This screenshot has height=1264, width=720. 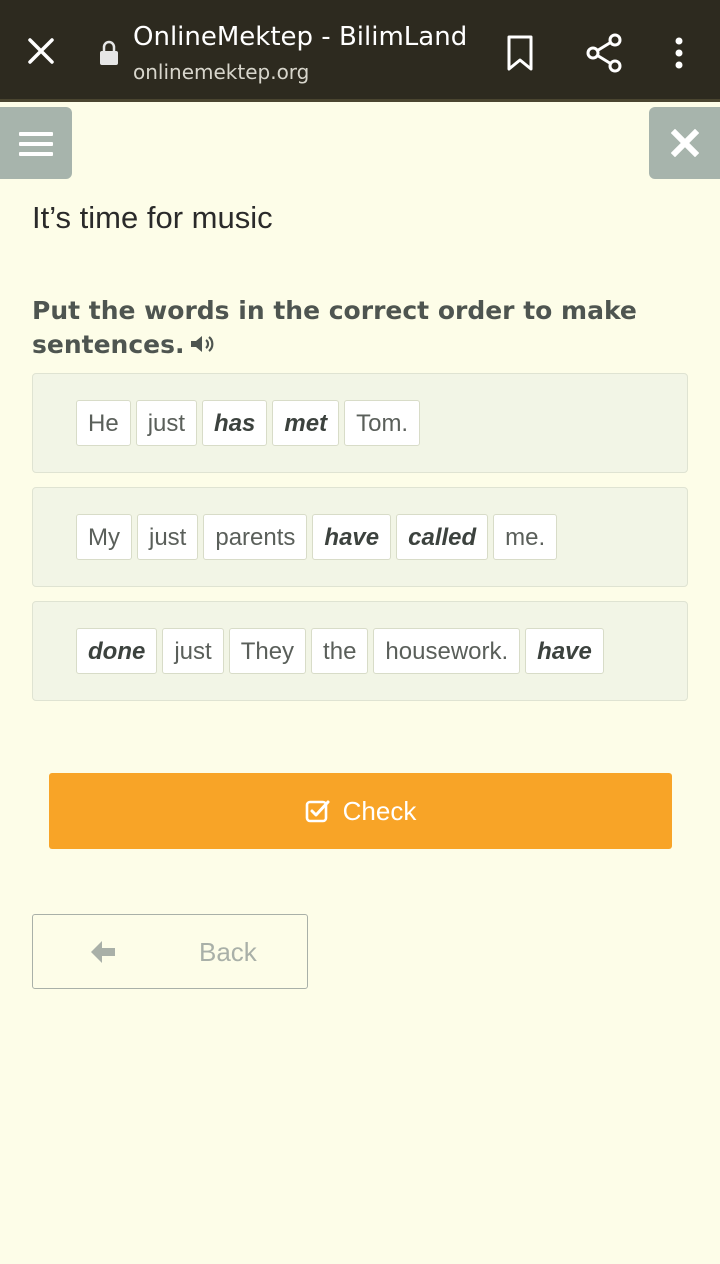 What do you see at coordinates (520, 53) in the screenshot?
I see `bookmark-icon` at bounding box center [520, 53].